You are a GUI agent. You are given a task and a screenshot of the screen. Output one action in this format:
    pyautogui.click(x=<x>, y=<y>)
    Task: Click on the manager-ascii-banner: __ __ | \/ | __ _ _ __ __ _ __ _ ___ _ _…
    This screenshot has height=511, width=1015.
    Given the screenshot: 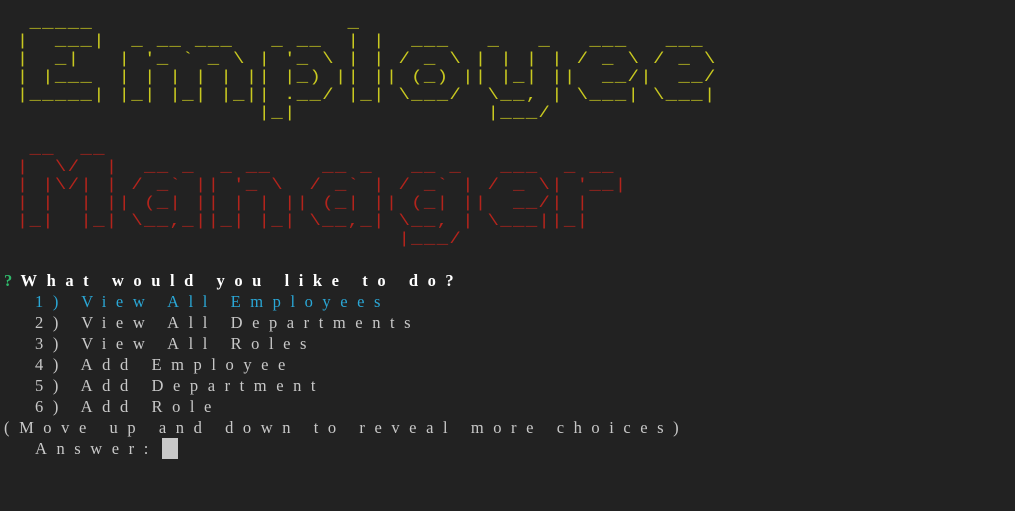 What is the action you would take?
    pyautogui.click(x=322, y=194)
    